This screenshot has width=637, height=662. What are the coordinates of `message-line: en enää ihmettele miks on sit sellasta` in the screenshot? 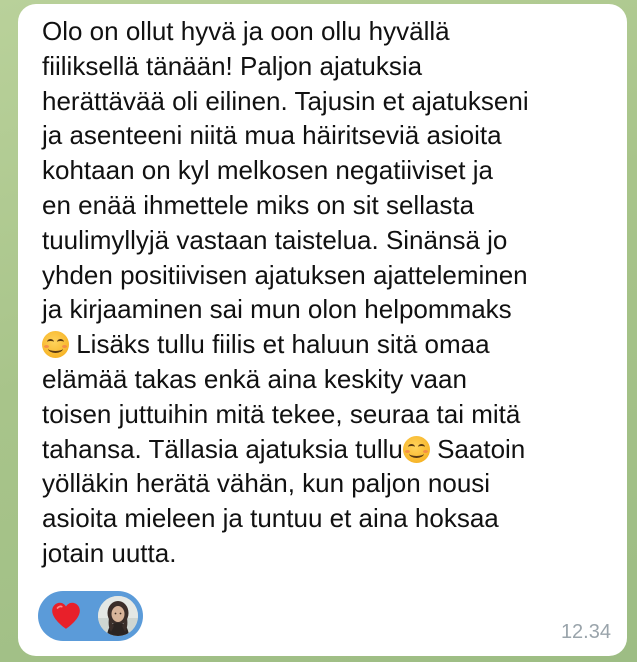 It's located at (258, 204).